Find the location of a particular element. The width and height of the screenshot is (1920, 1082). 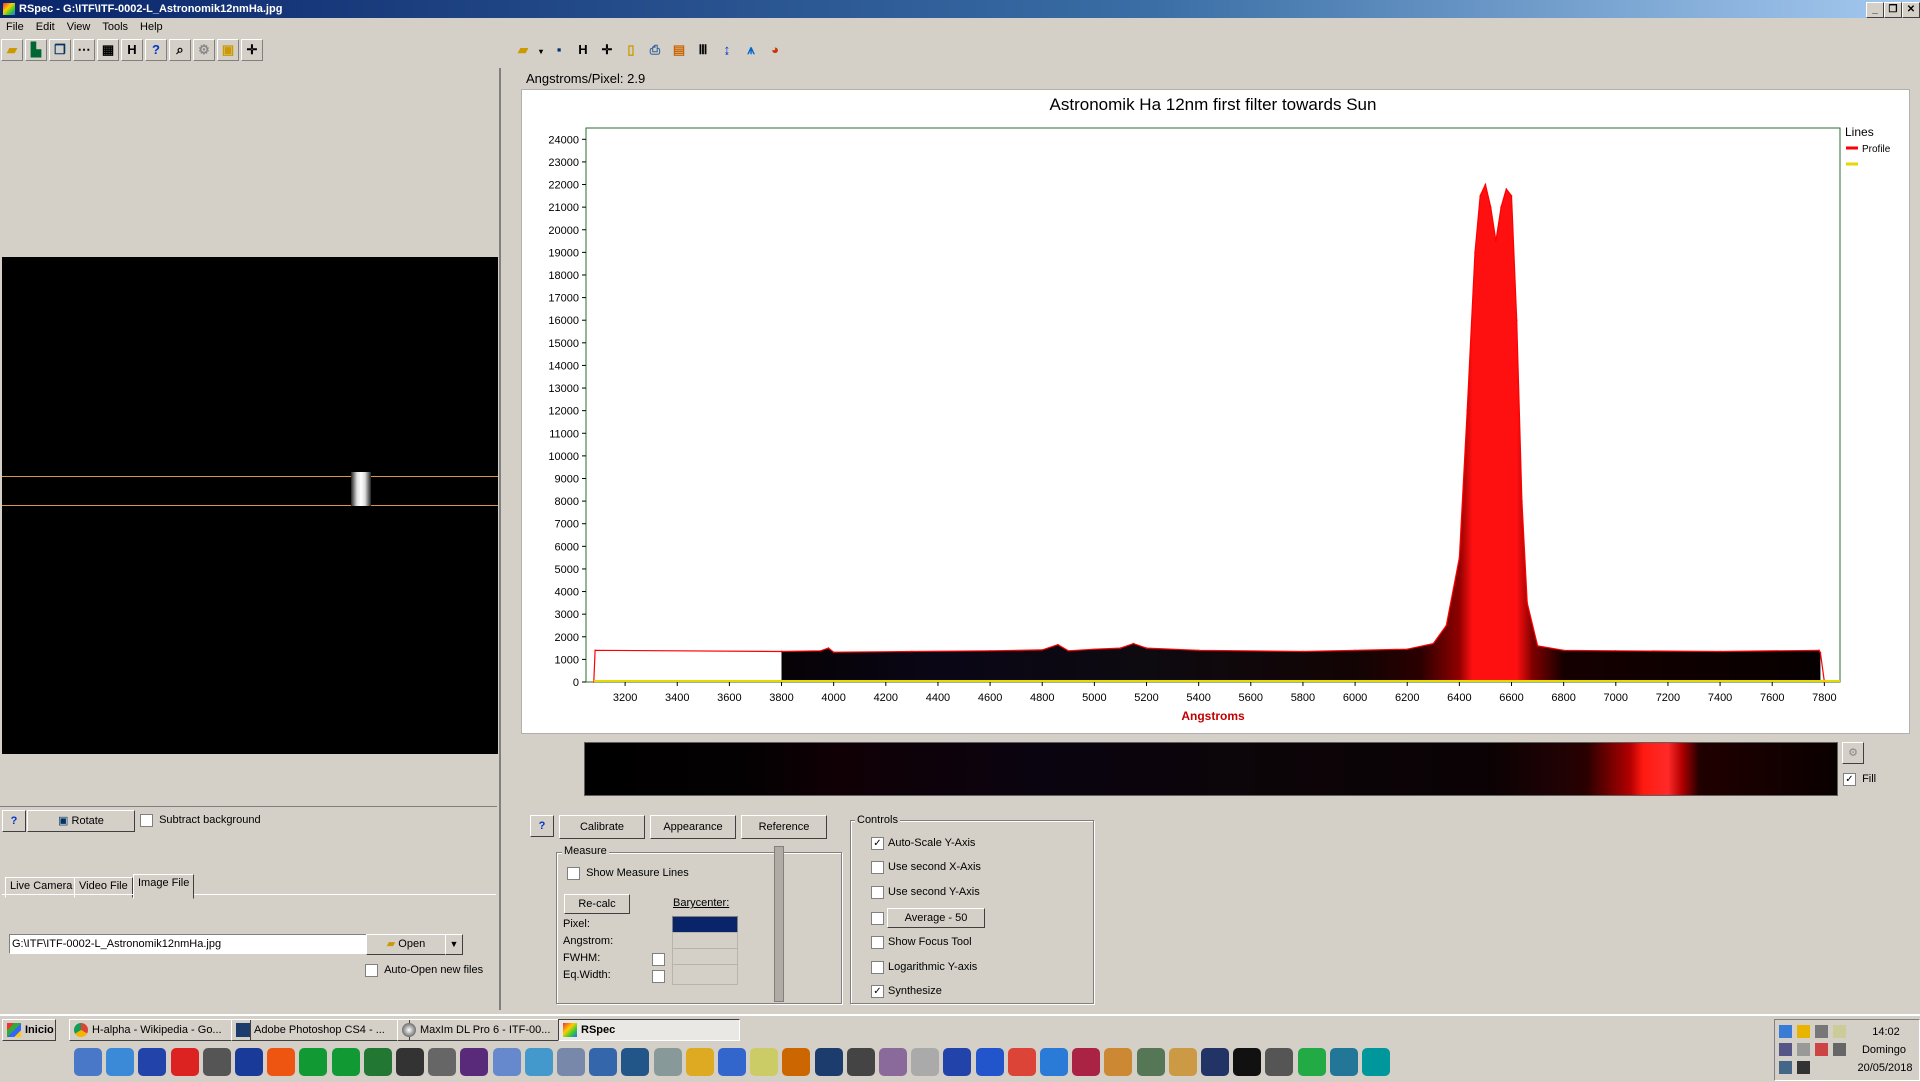

color-wheel-icon: ◕ is located at coordinates (775, 50).